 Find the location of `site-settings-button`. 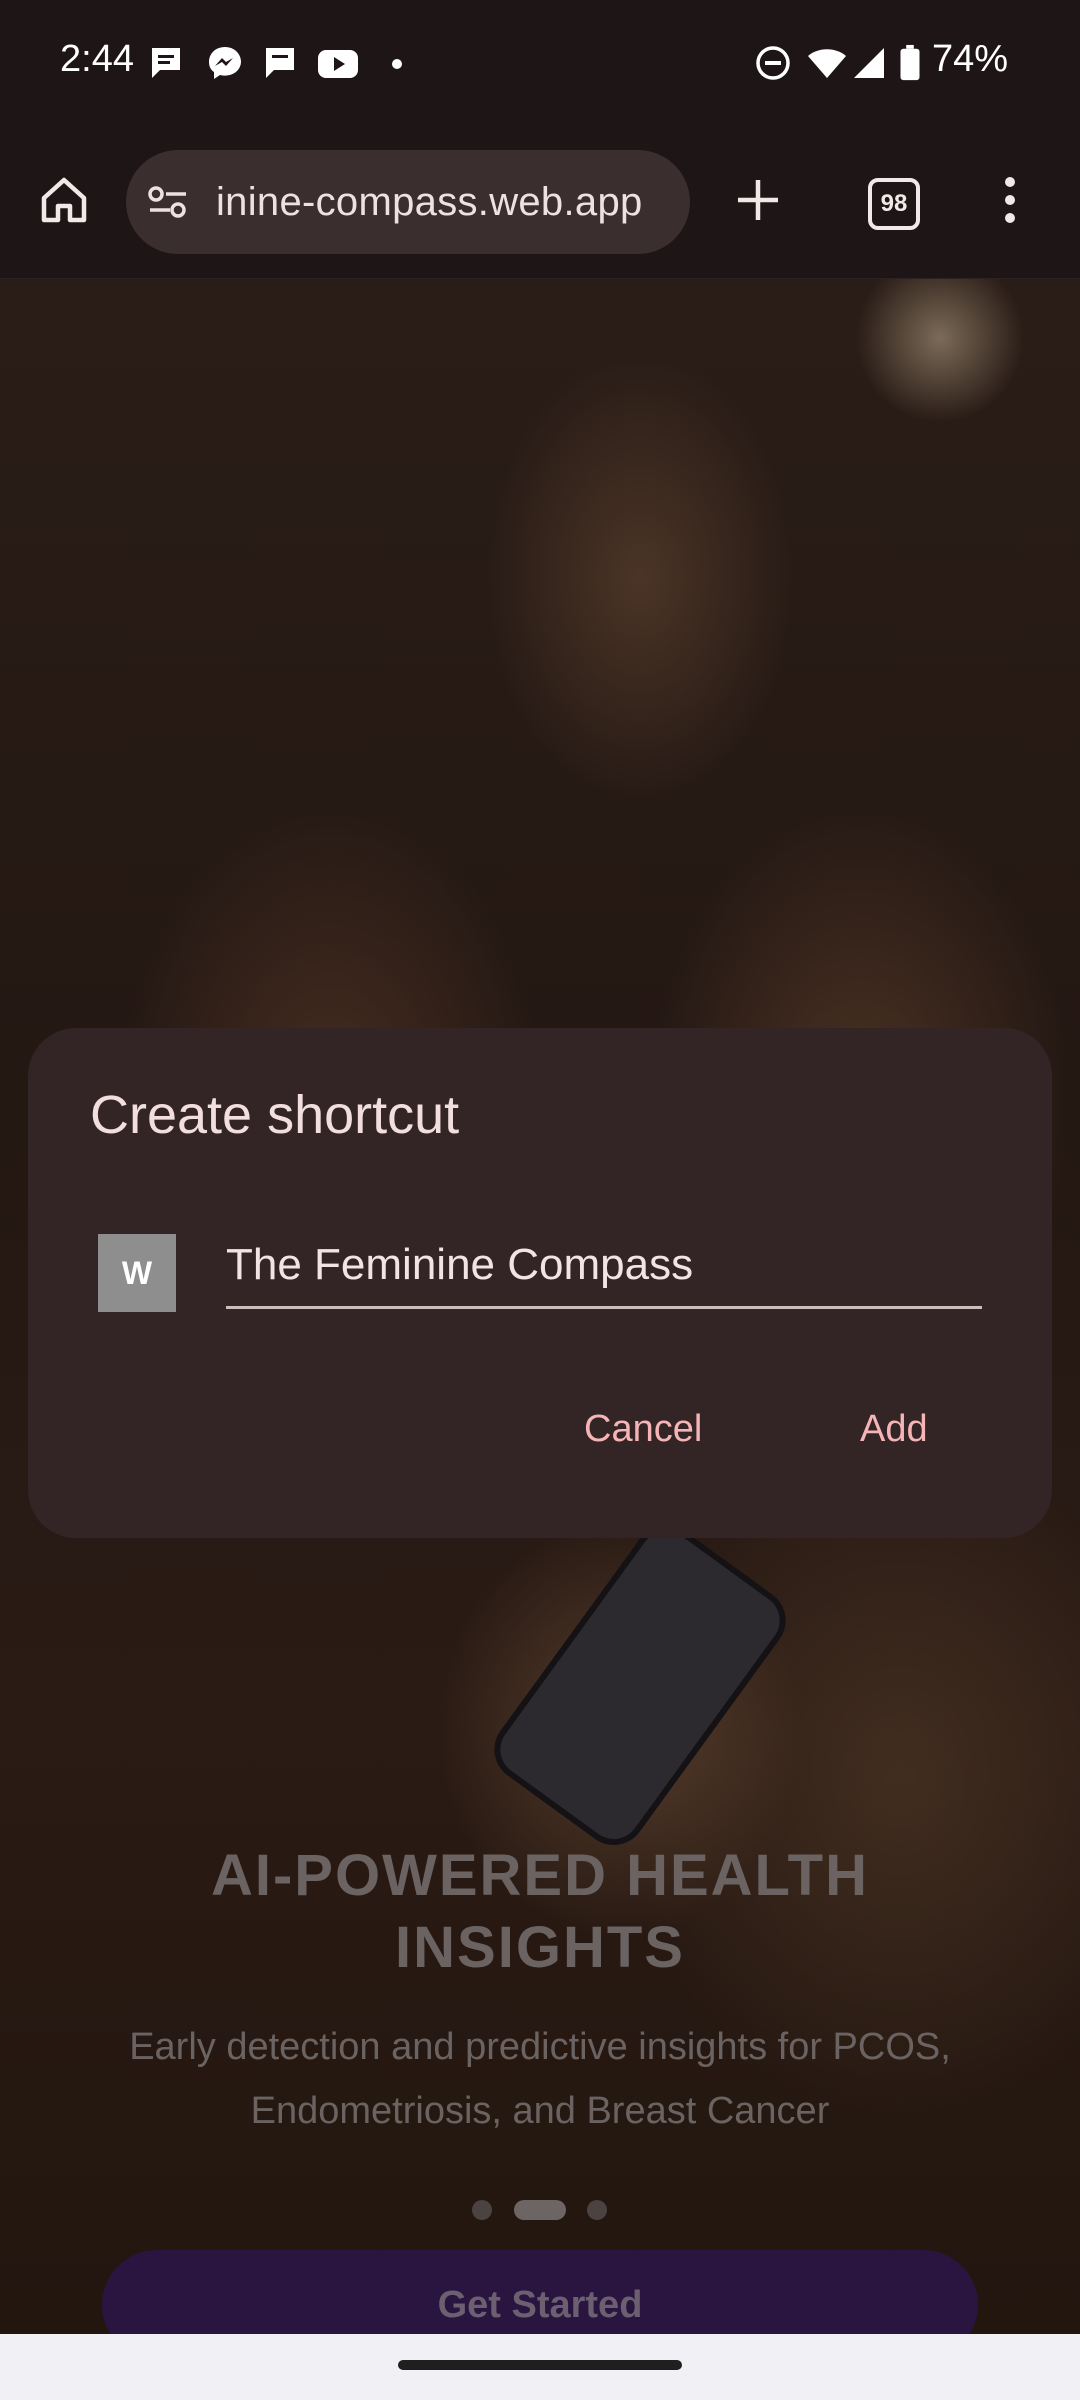

site-settings-button is located at coordinates (168, 202).